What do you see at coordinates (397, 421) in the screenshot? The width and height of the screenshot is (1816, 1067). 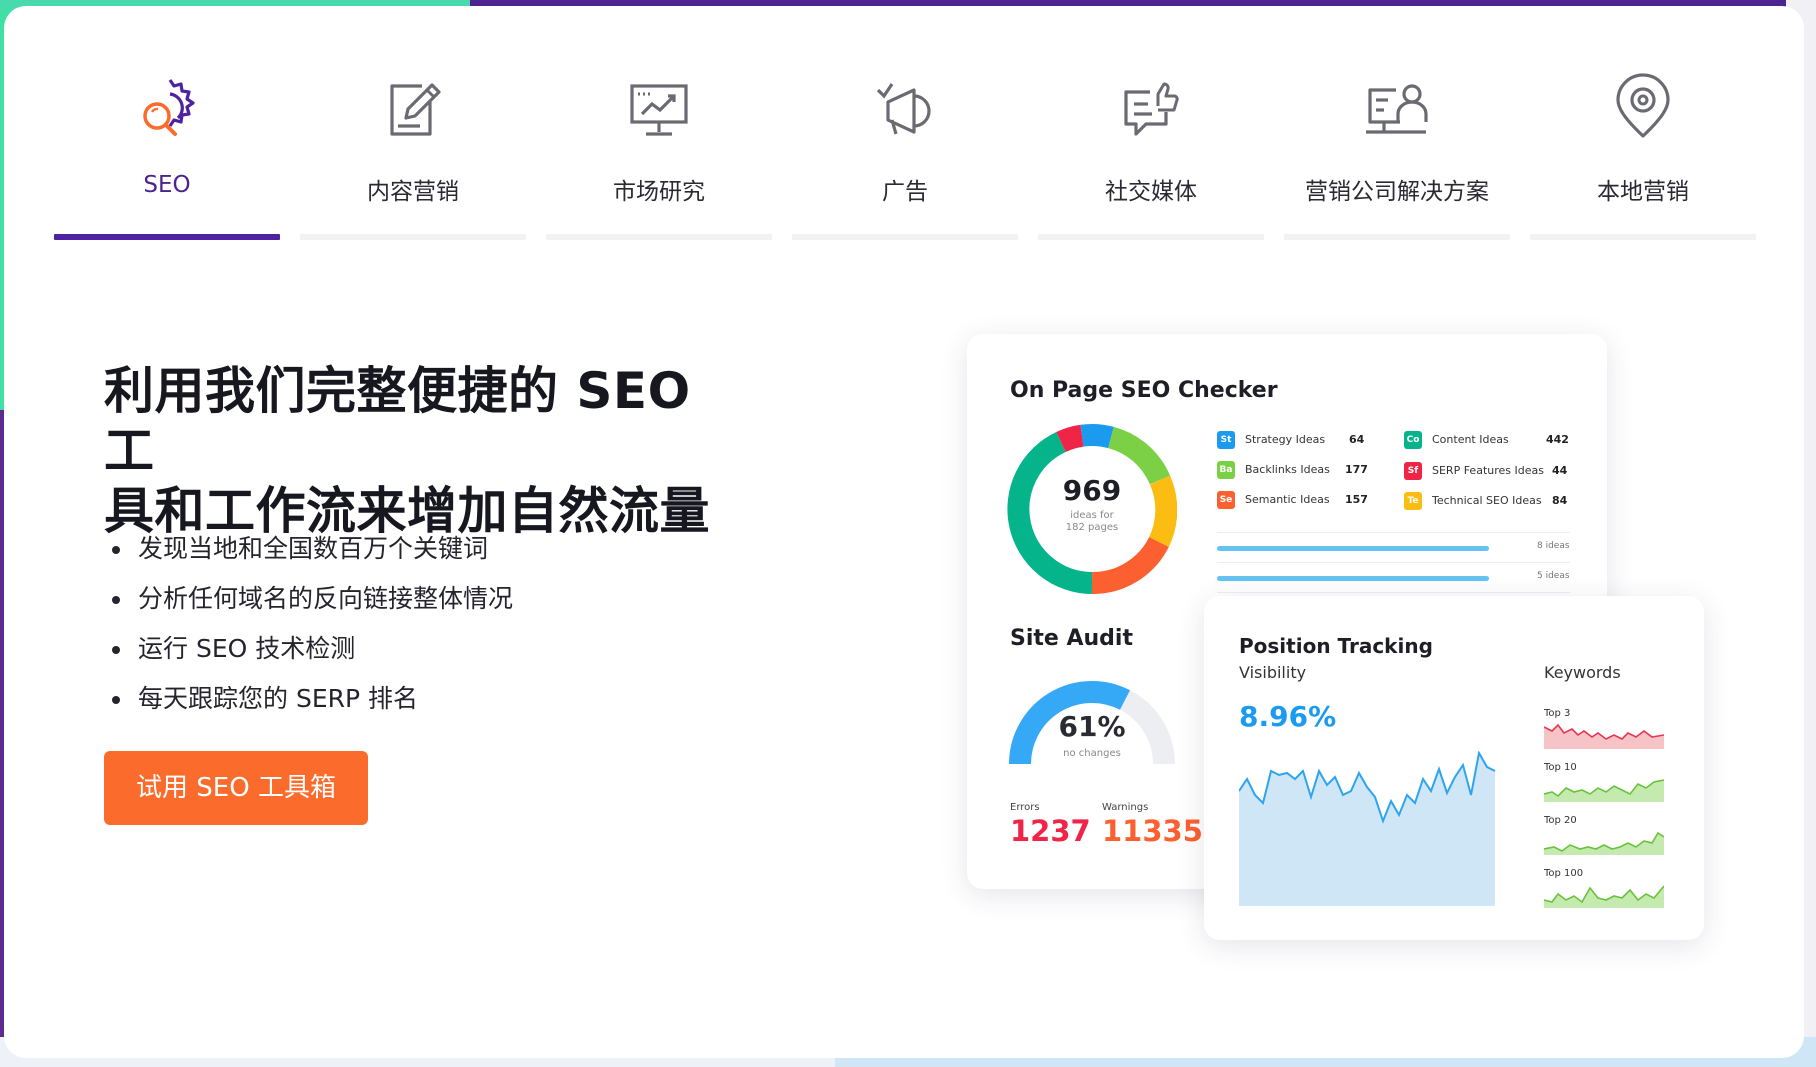 I see `headline-line: 利用我们完整便捷的 SEO 工` at bounding box center [397, 421].